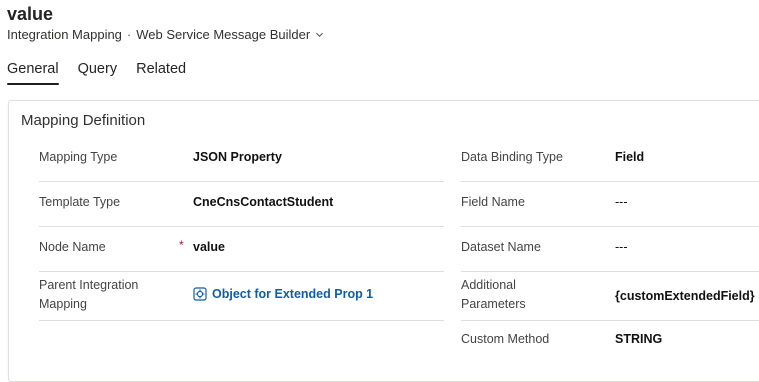  I want to click on chevron-down-icon, so click(319, 34).